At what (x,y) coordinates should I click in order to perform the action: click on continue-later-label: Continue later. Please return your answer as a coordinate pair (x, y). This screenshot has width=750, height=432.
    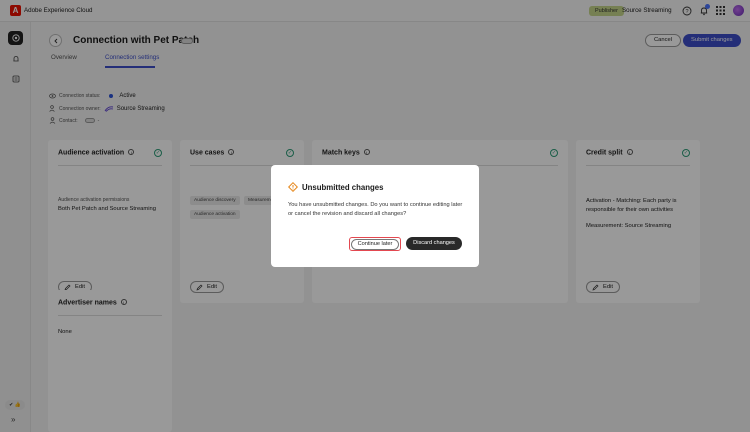
    Looking at the image, I should click on (375, 244).